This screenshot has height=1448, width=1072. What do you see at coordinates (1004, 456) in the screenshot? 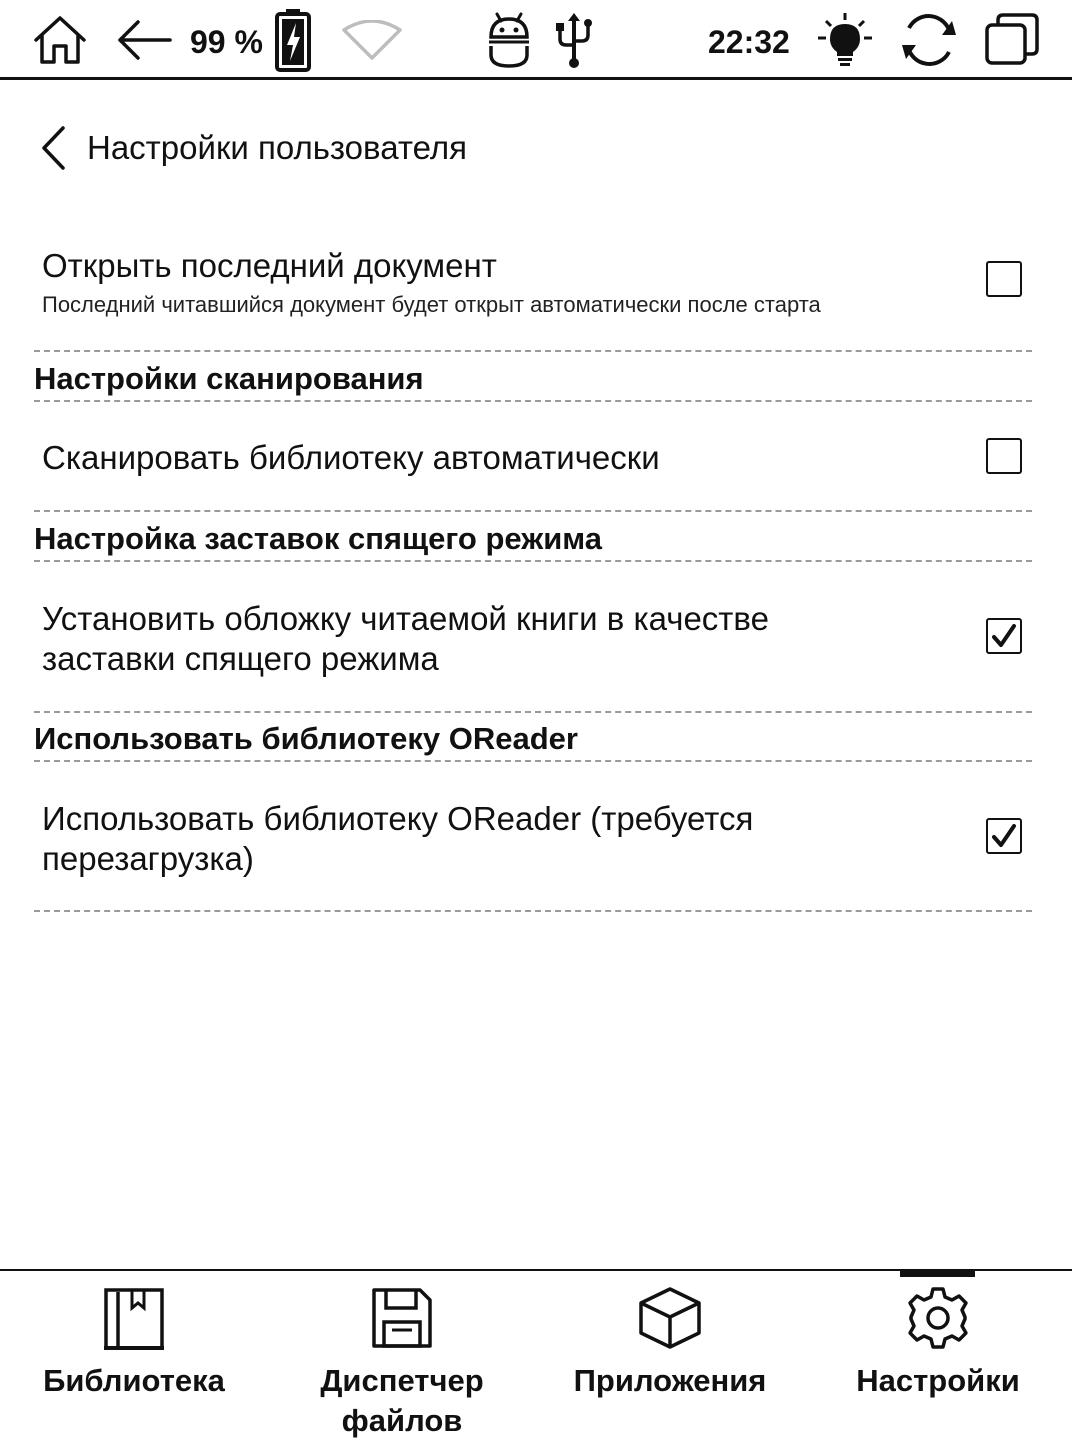
I see `scan-library-checkbox` at bounding box center [1004, 456].